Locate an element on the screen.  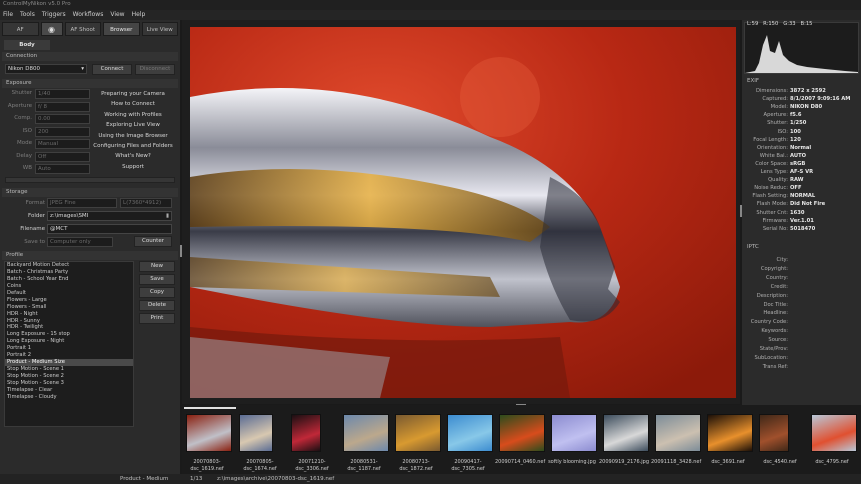
link-how-to-connect: How to Connect is located at coordinates (133, 104).